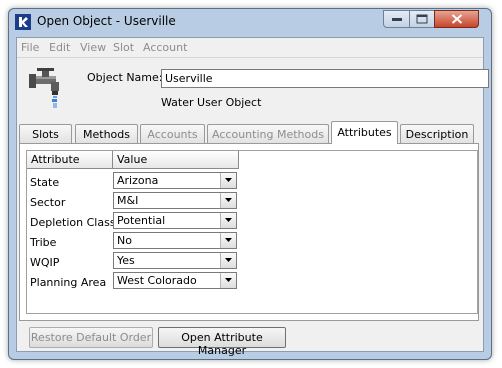  What do you see at coordinates (157, 280) in the screenshot?
I see `attribute-value: West Colorado` at bounding box center [157, 280].